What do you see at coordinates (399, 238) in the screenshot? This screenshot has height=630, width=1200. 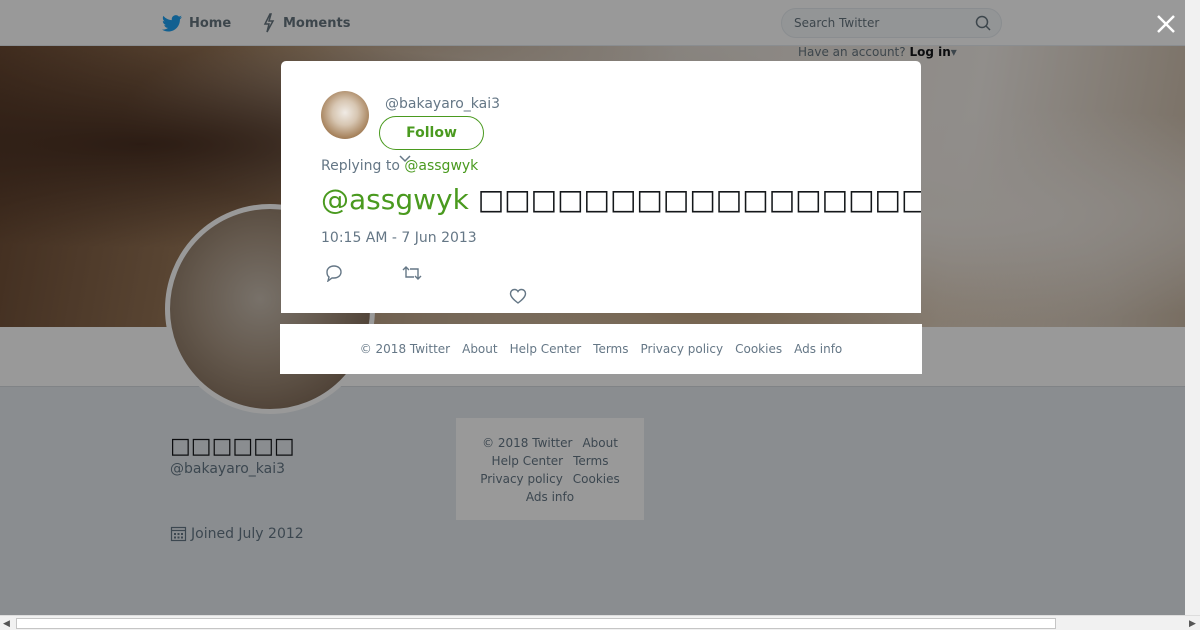 I see `tweet-timestamp: 10:15 AM - 7 Jun 2013` at bounding box center [399, 238].